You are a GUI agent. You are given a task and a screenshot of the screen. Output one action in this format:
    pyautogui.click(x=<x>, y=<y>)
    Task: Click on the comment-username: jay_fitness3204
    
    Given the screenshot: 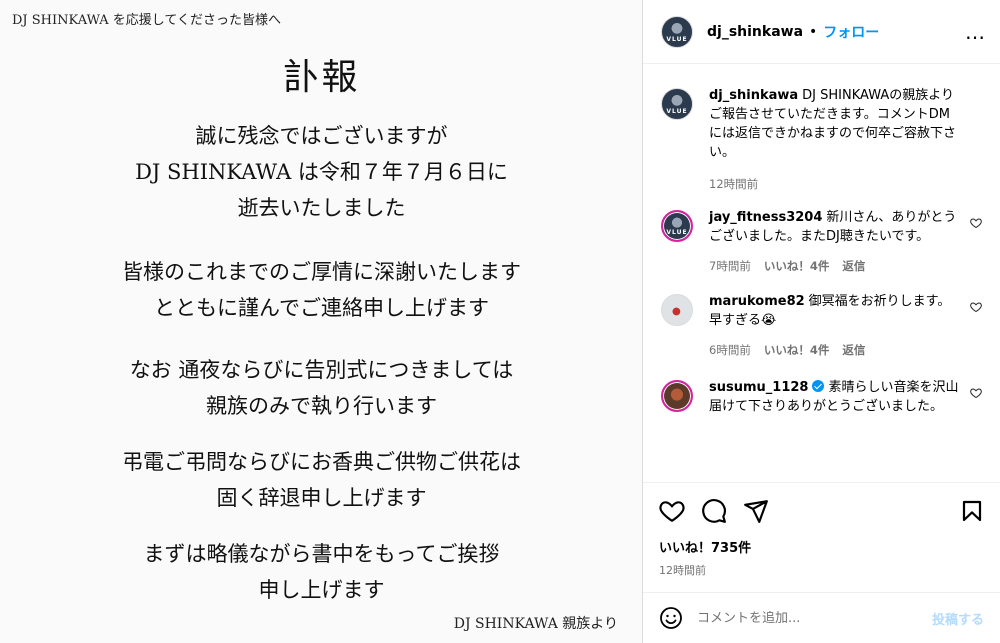 What is the action you would take?
    pyautogui.click(x=765, y=217)
    